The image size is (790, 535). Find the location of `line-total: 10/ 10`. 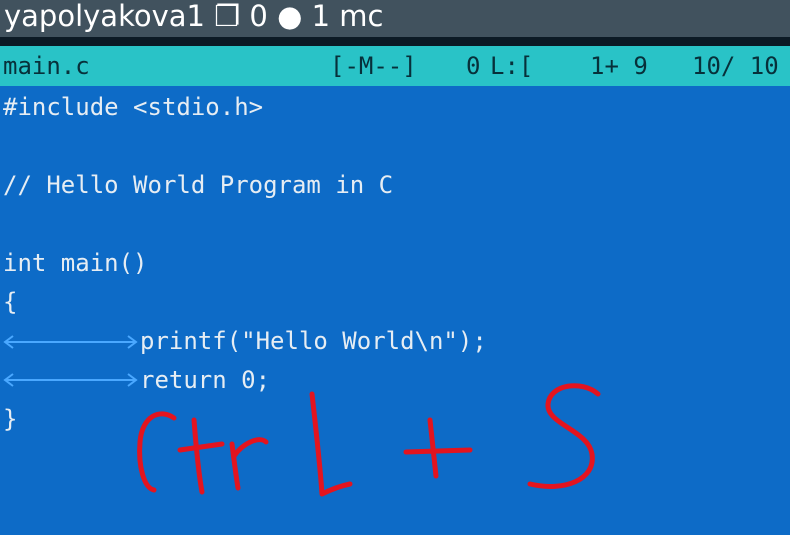

line-total: 10/ 10 is located at coordinates (735, 66).